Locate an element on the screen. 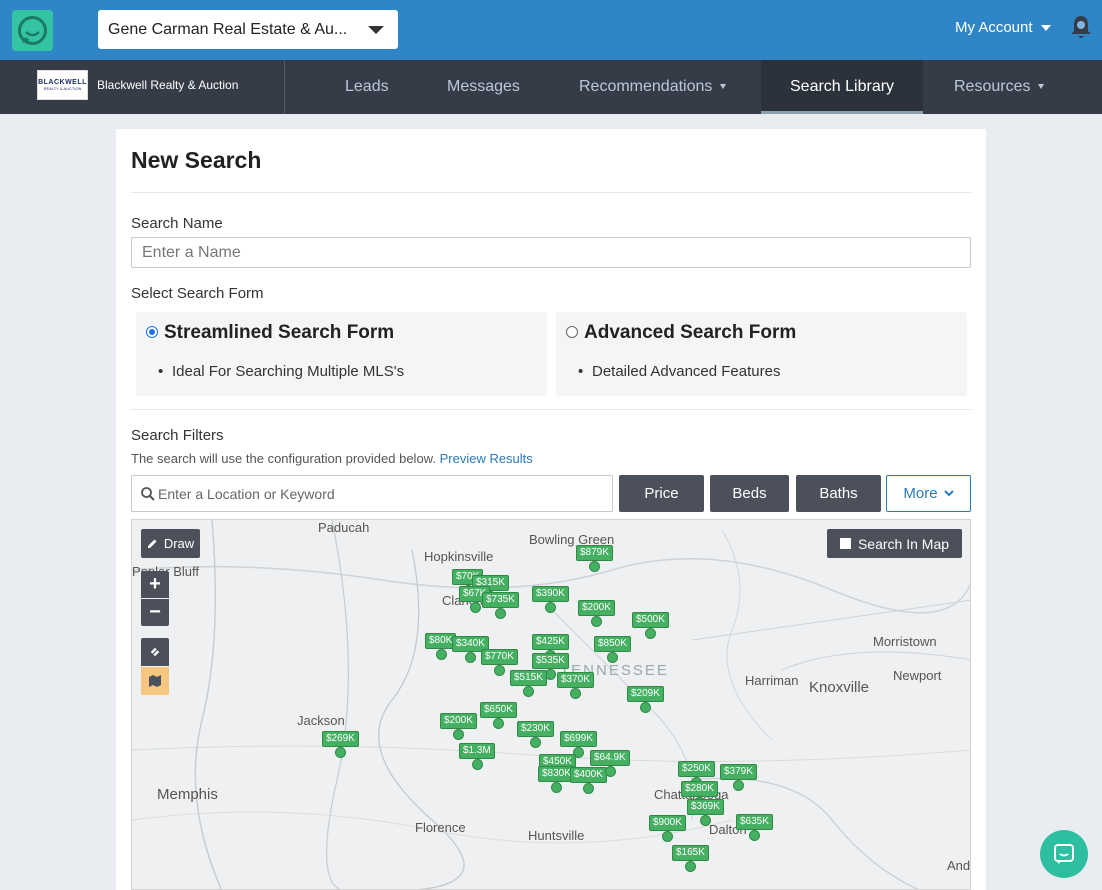 This screenshot has height=890, width=1102. zoom-out-button: − is located at coordinates (155, 612).